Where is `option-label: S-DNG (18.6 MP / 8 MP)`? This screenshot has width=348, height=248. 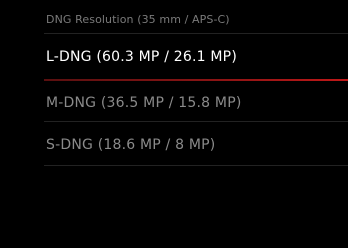 option-label: S-DNG (18.6 MP / 8 MP) is located at coordinates (131, 145).